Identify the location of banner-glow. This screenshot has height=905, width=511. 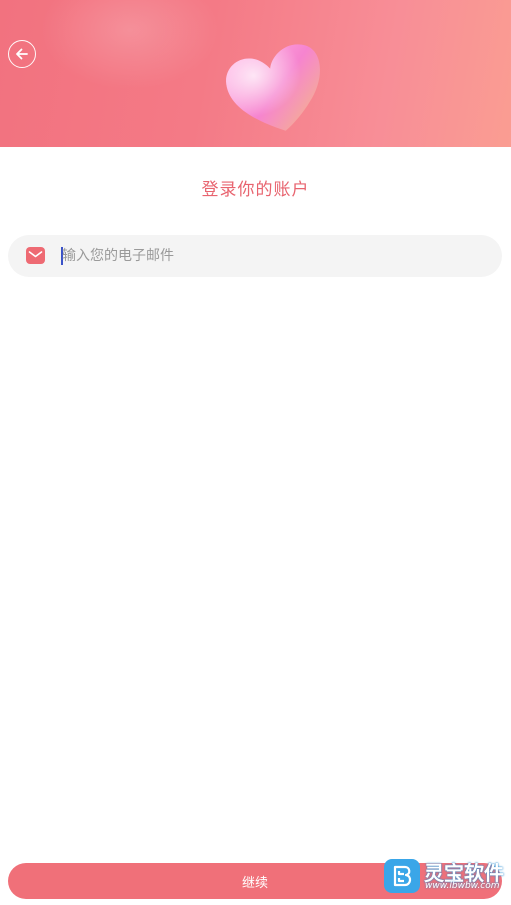
(130, 45).